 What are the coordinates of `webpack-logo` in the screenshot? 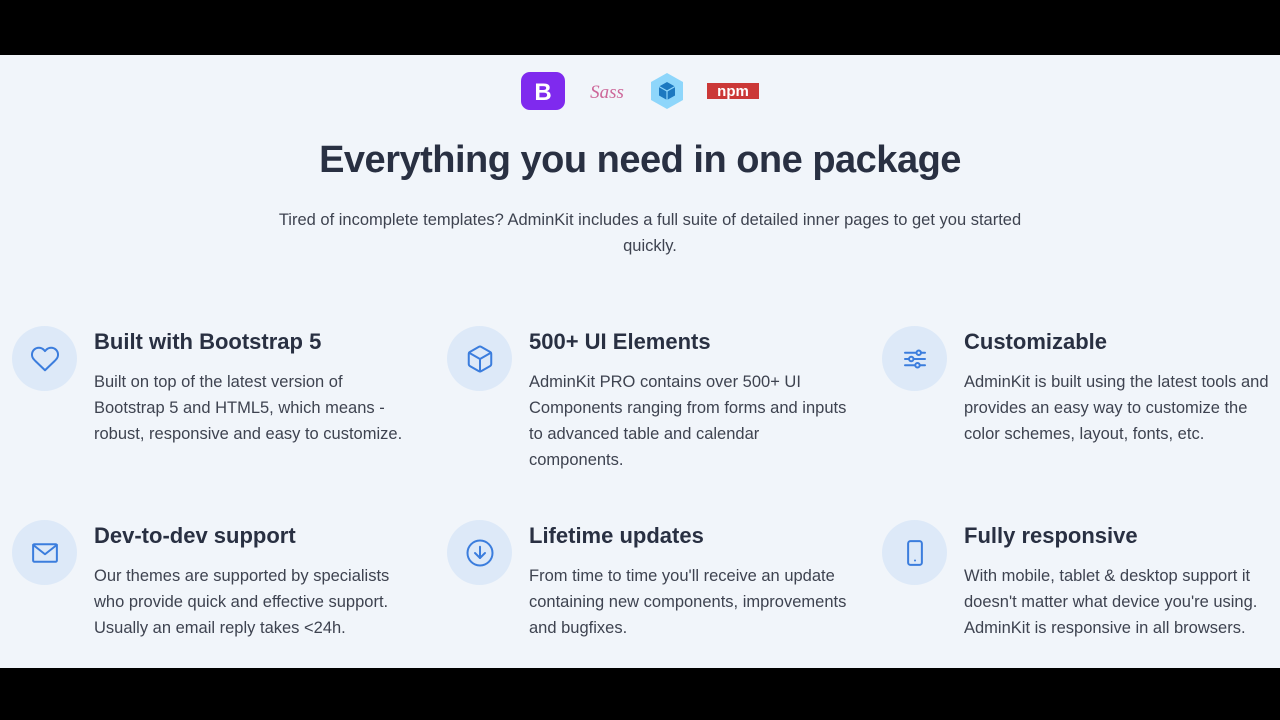 It's located at (667, 91).